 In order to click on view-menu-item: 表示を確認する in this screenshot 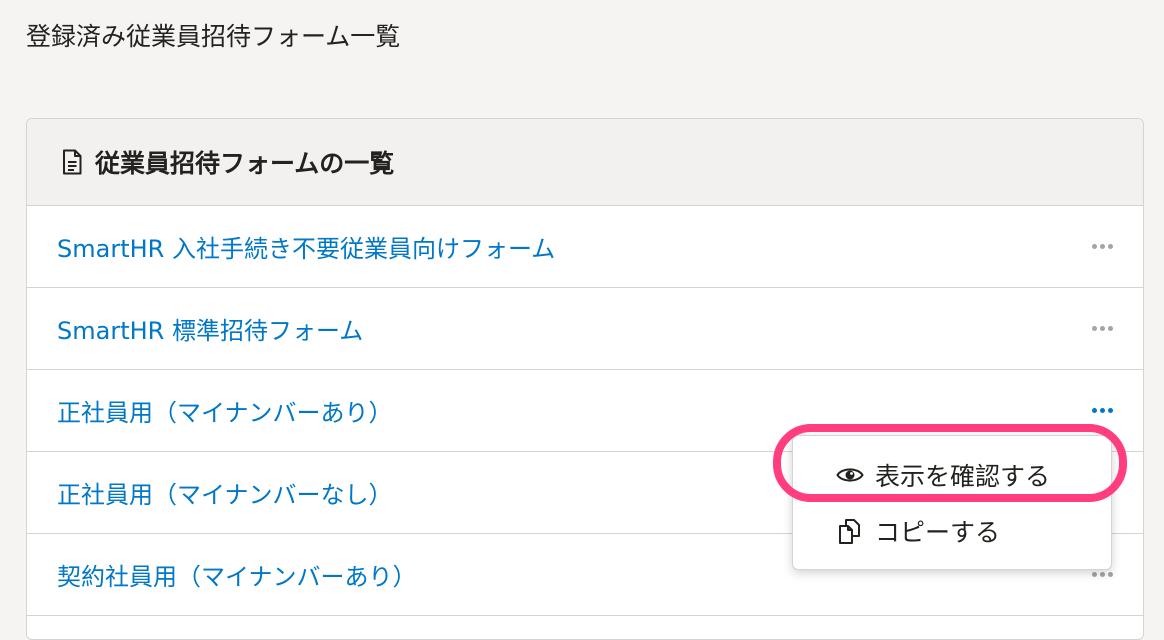, I will do `click(952, 475)`.